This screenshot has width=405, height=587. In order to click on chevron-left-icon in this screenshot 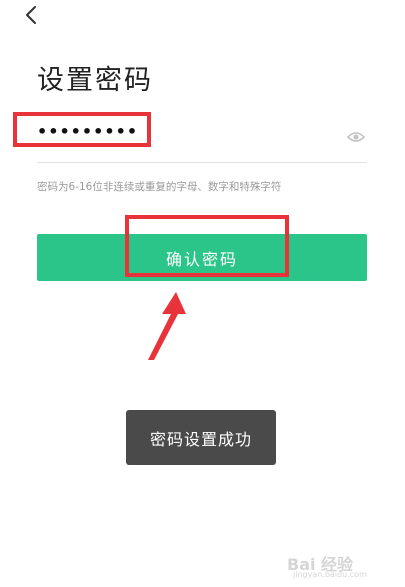, I will do `click(31, 15)`.